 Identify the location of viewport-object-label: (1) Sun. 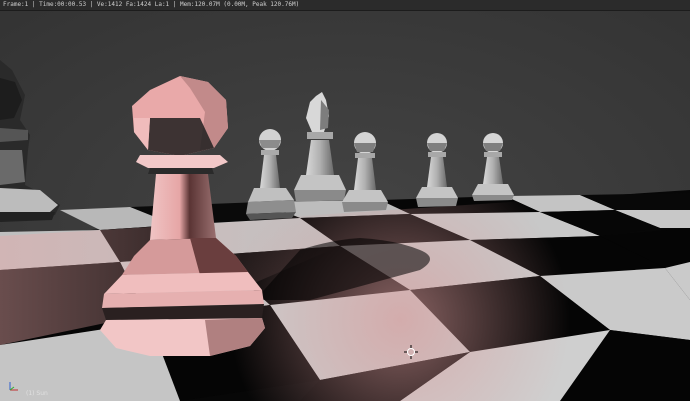
(37, 393).